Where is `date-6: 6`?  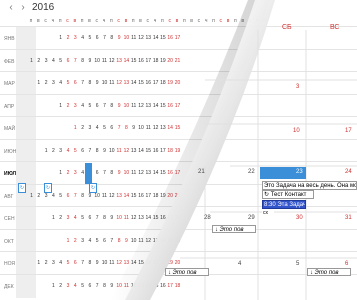 date-6: 6 is located at coordinates (346, 264).